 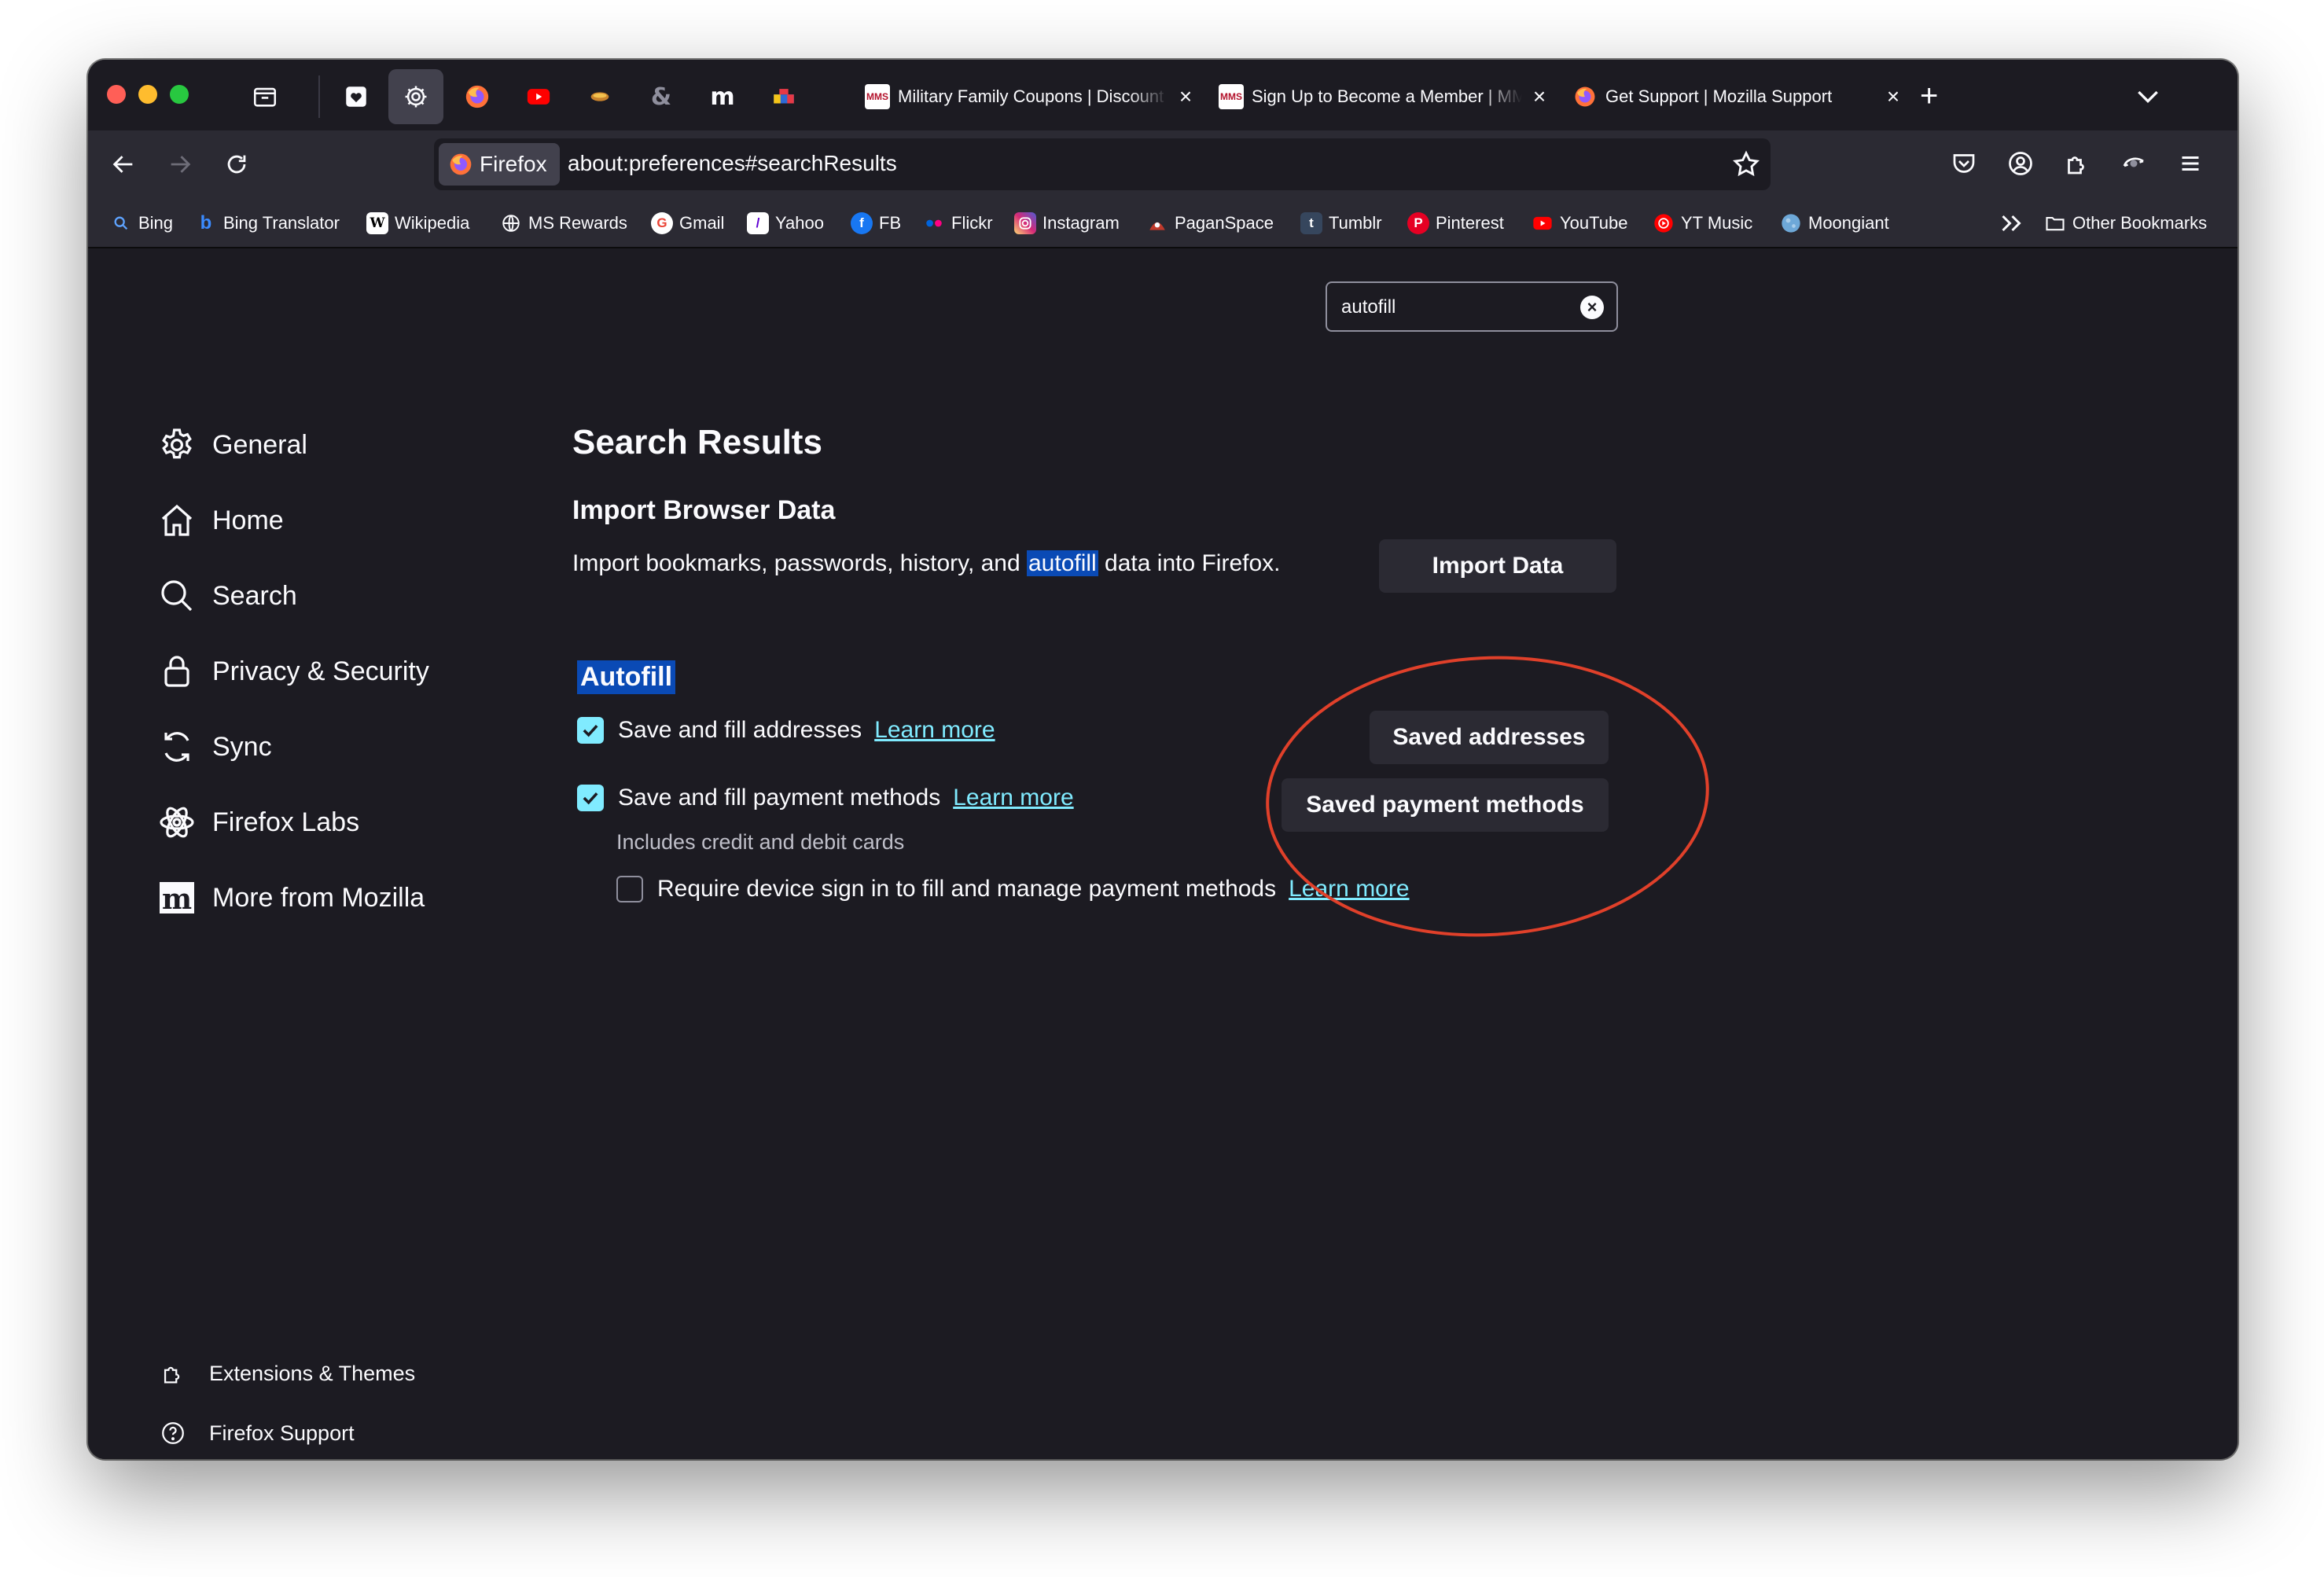 I want to click on back-button, so click(x=123, y=164).